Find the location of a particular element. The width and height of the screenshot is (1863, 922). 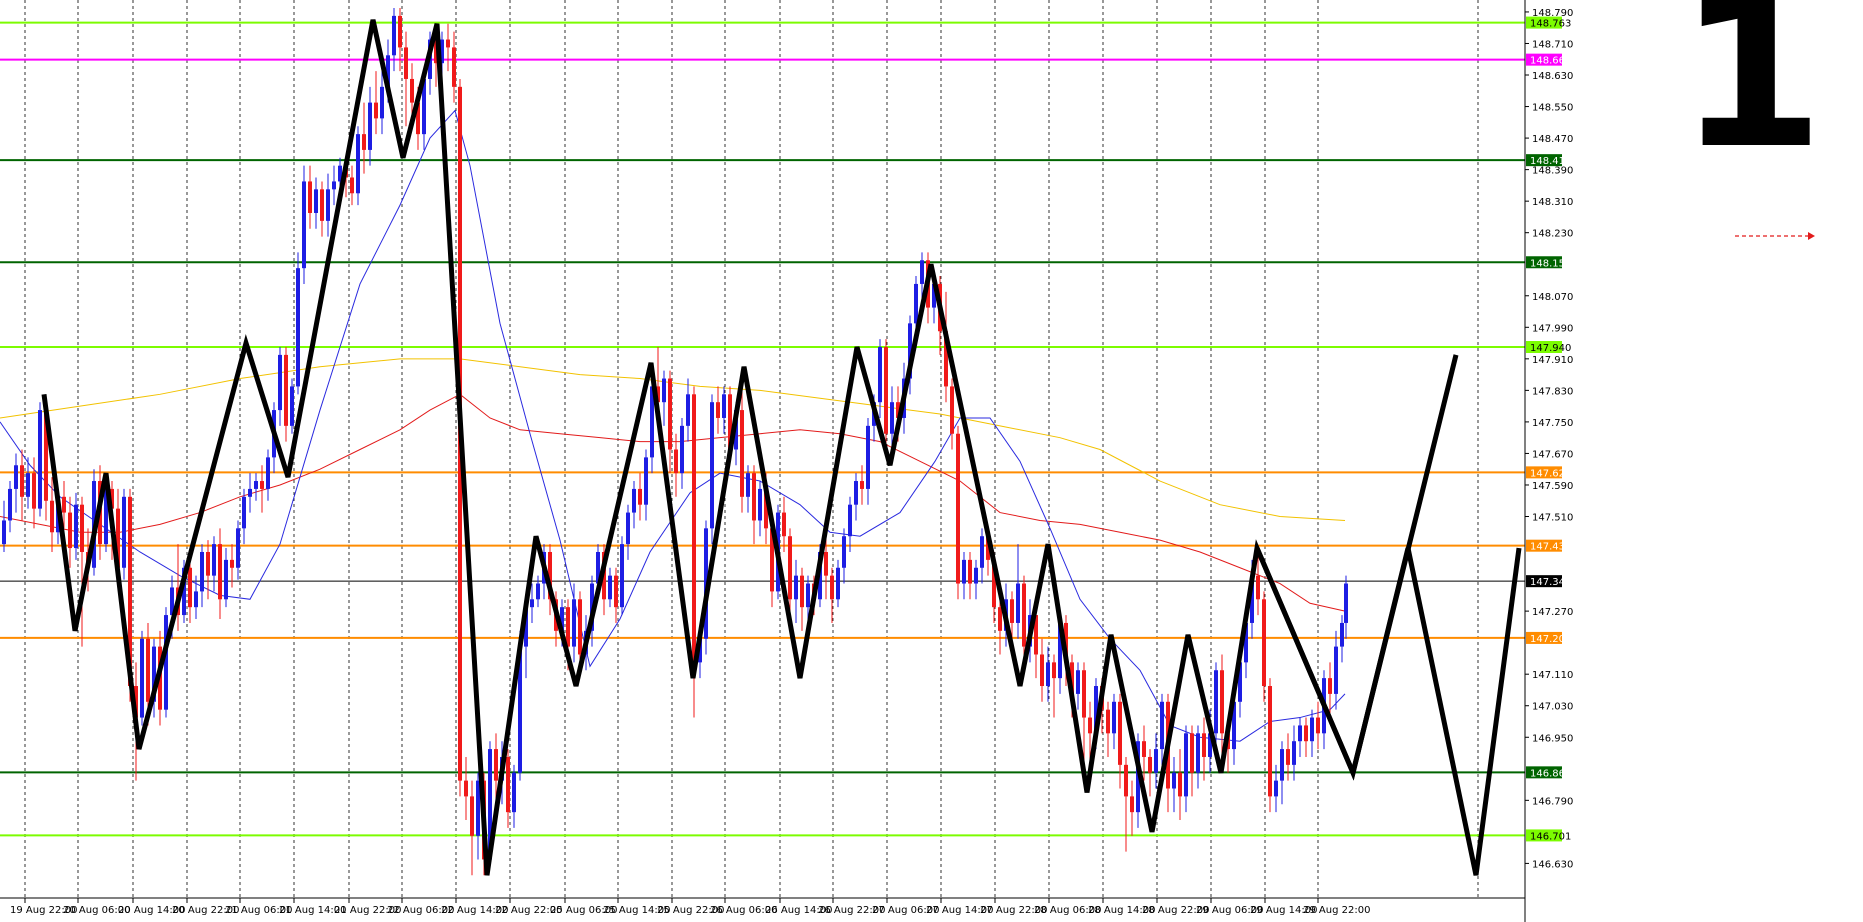

price-tick-label: 148.550 is located at coordinates (1552, 108).